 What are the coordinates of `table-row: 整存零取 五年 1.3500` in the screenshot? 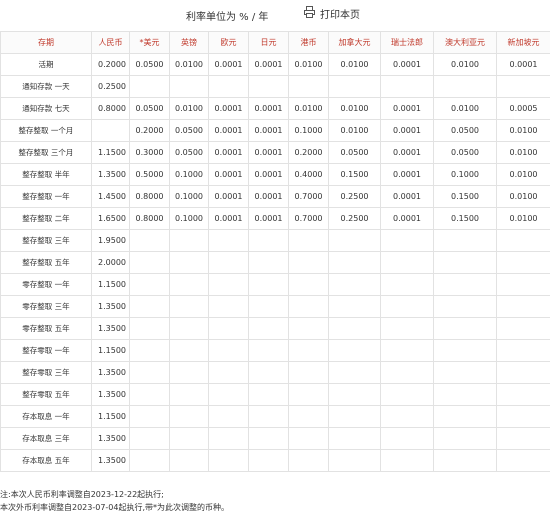 It's located at (275, 394).